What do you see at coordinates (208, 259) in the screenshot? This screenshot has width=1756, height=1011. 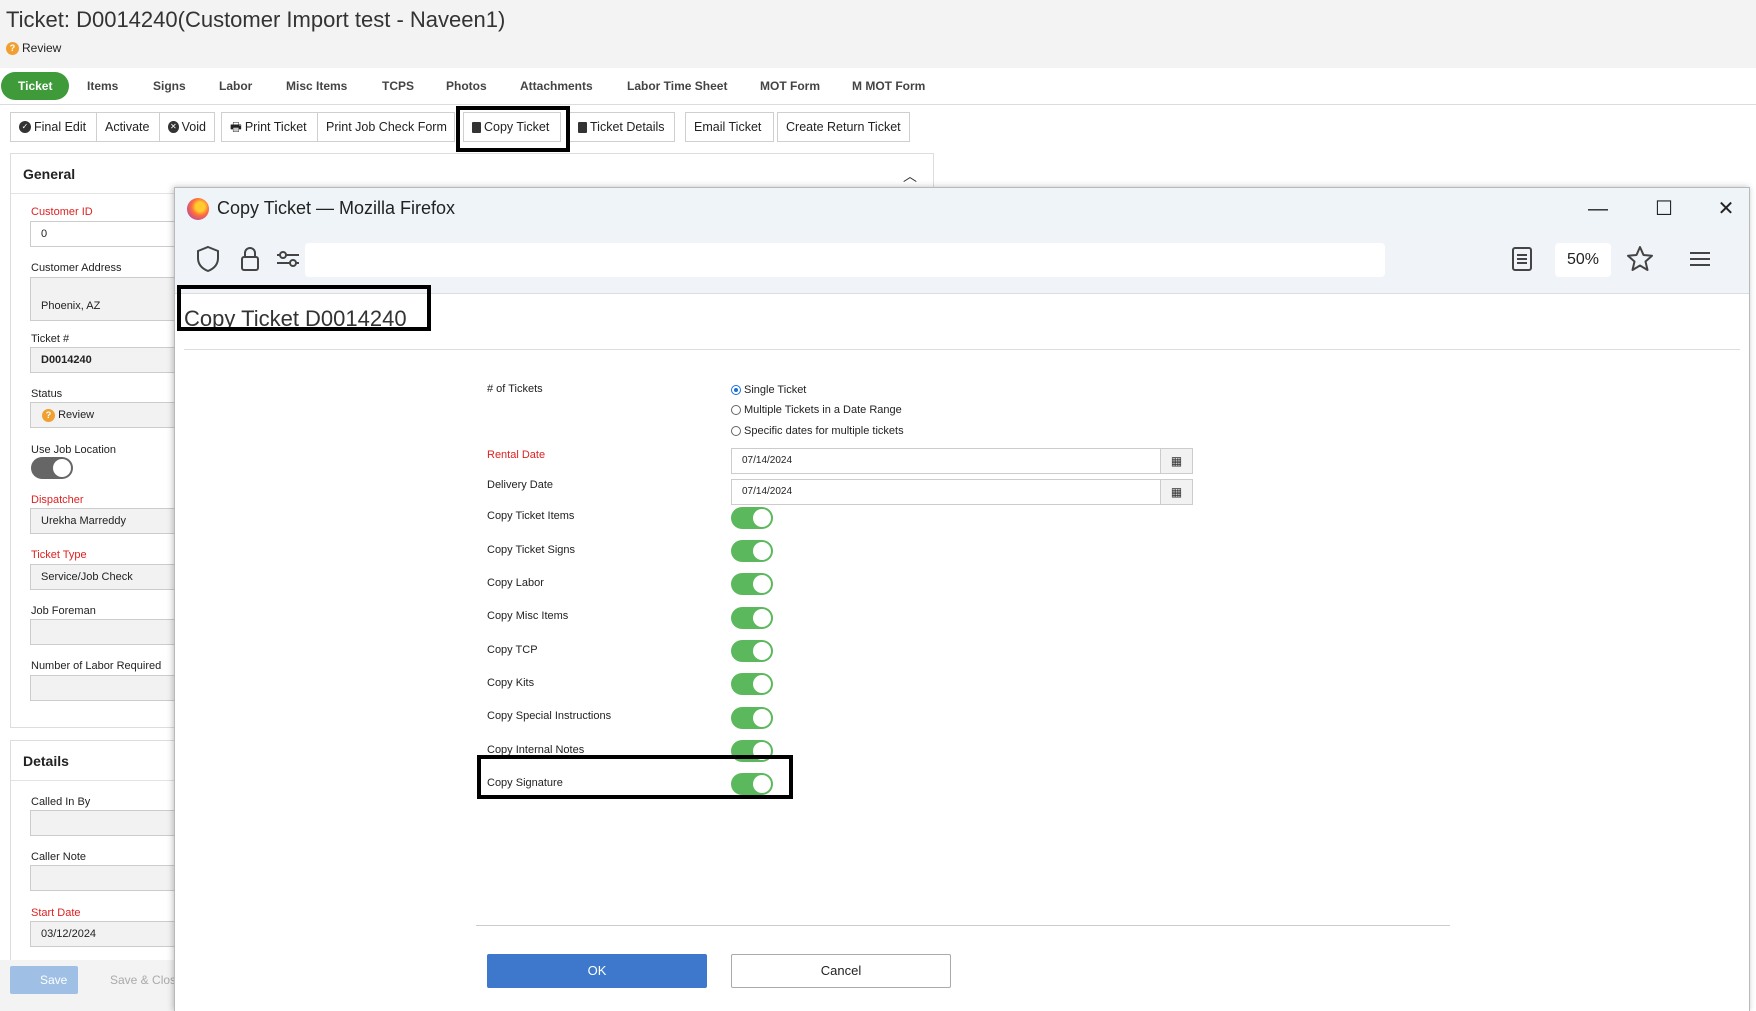 I see `shield-icon` at bounding box center [208, 259].